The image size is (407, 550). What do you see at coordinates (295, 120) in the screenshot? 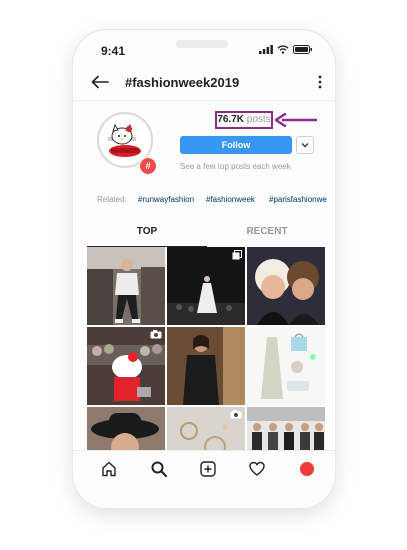
I see `annotation-arrow-icon` at bounding box center [295, 120].